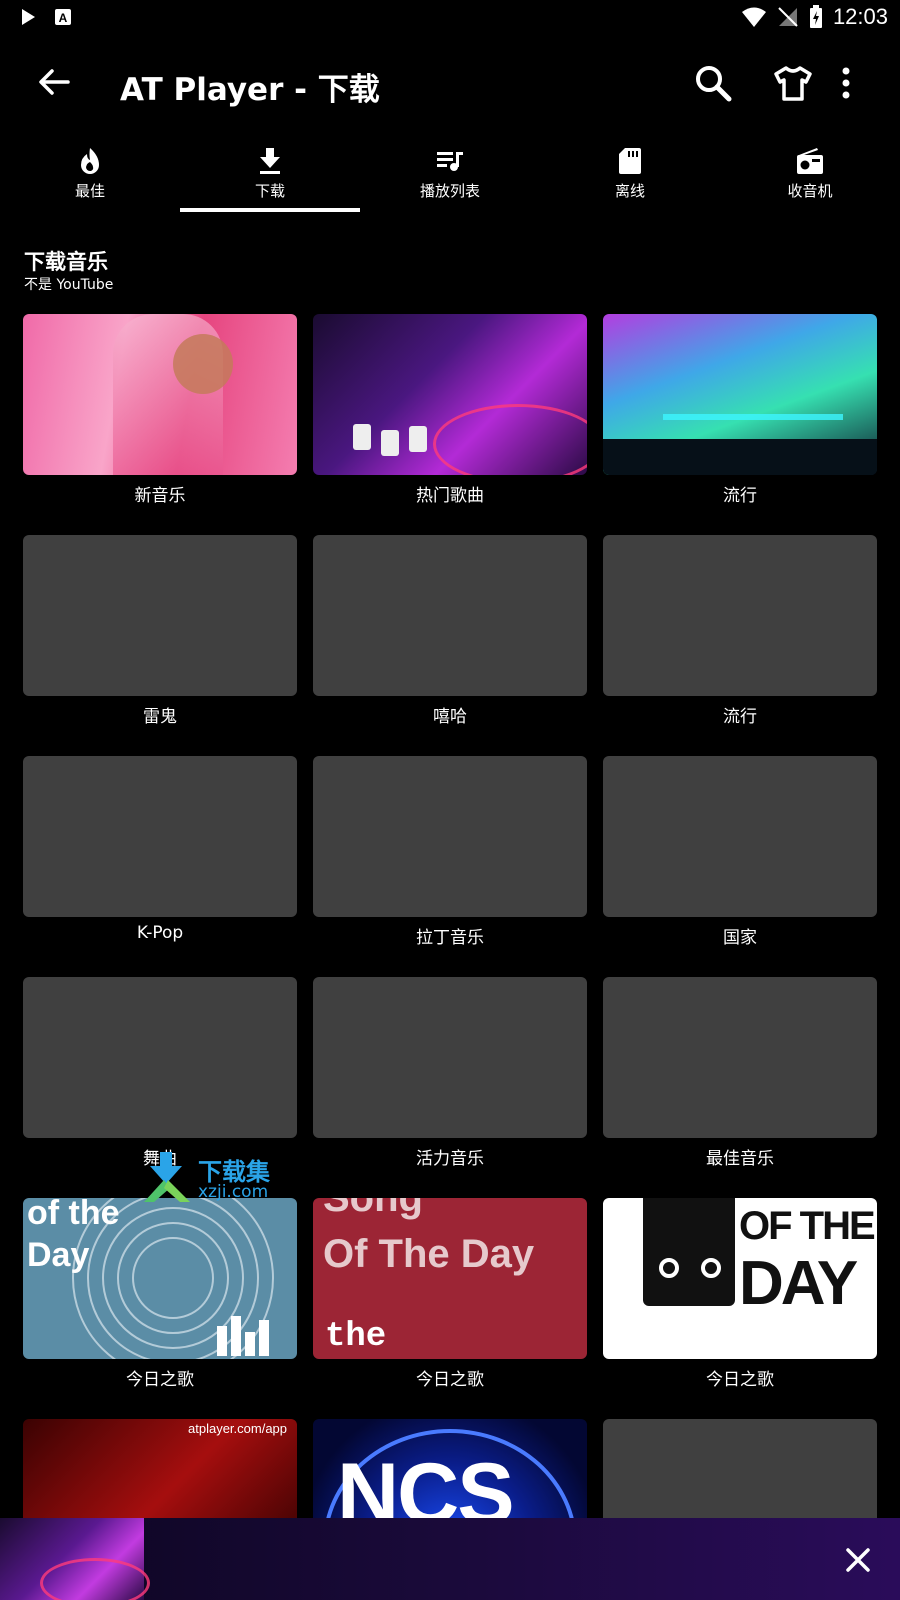  I want to click on genre-tile: Song Of The Day the 今日之歌, so click(450, 1294).